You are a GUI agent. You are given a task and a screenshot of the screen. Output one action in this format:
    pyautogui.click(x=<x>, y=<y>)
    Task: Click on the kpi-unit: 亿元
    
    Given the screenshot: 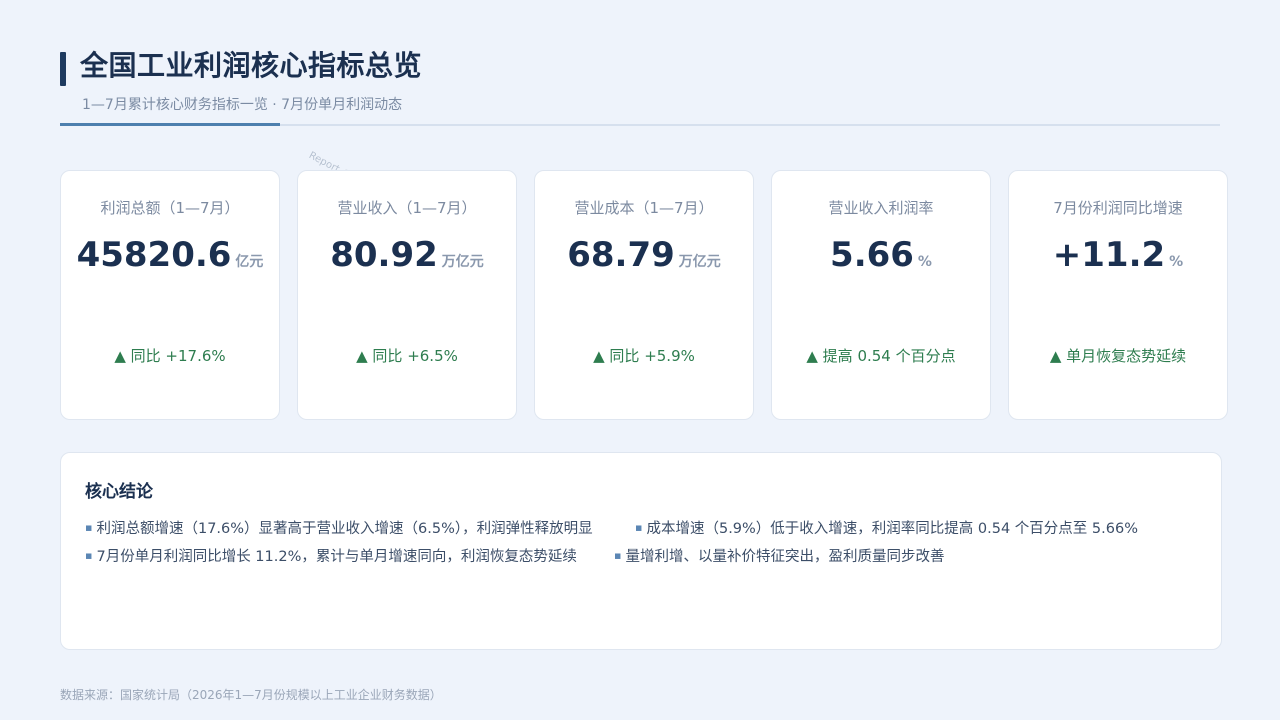 What is the action you would take?
    pyautogui.click(x=249, y=262)
    